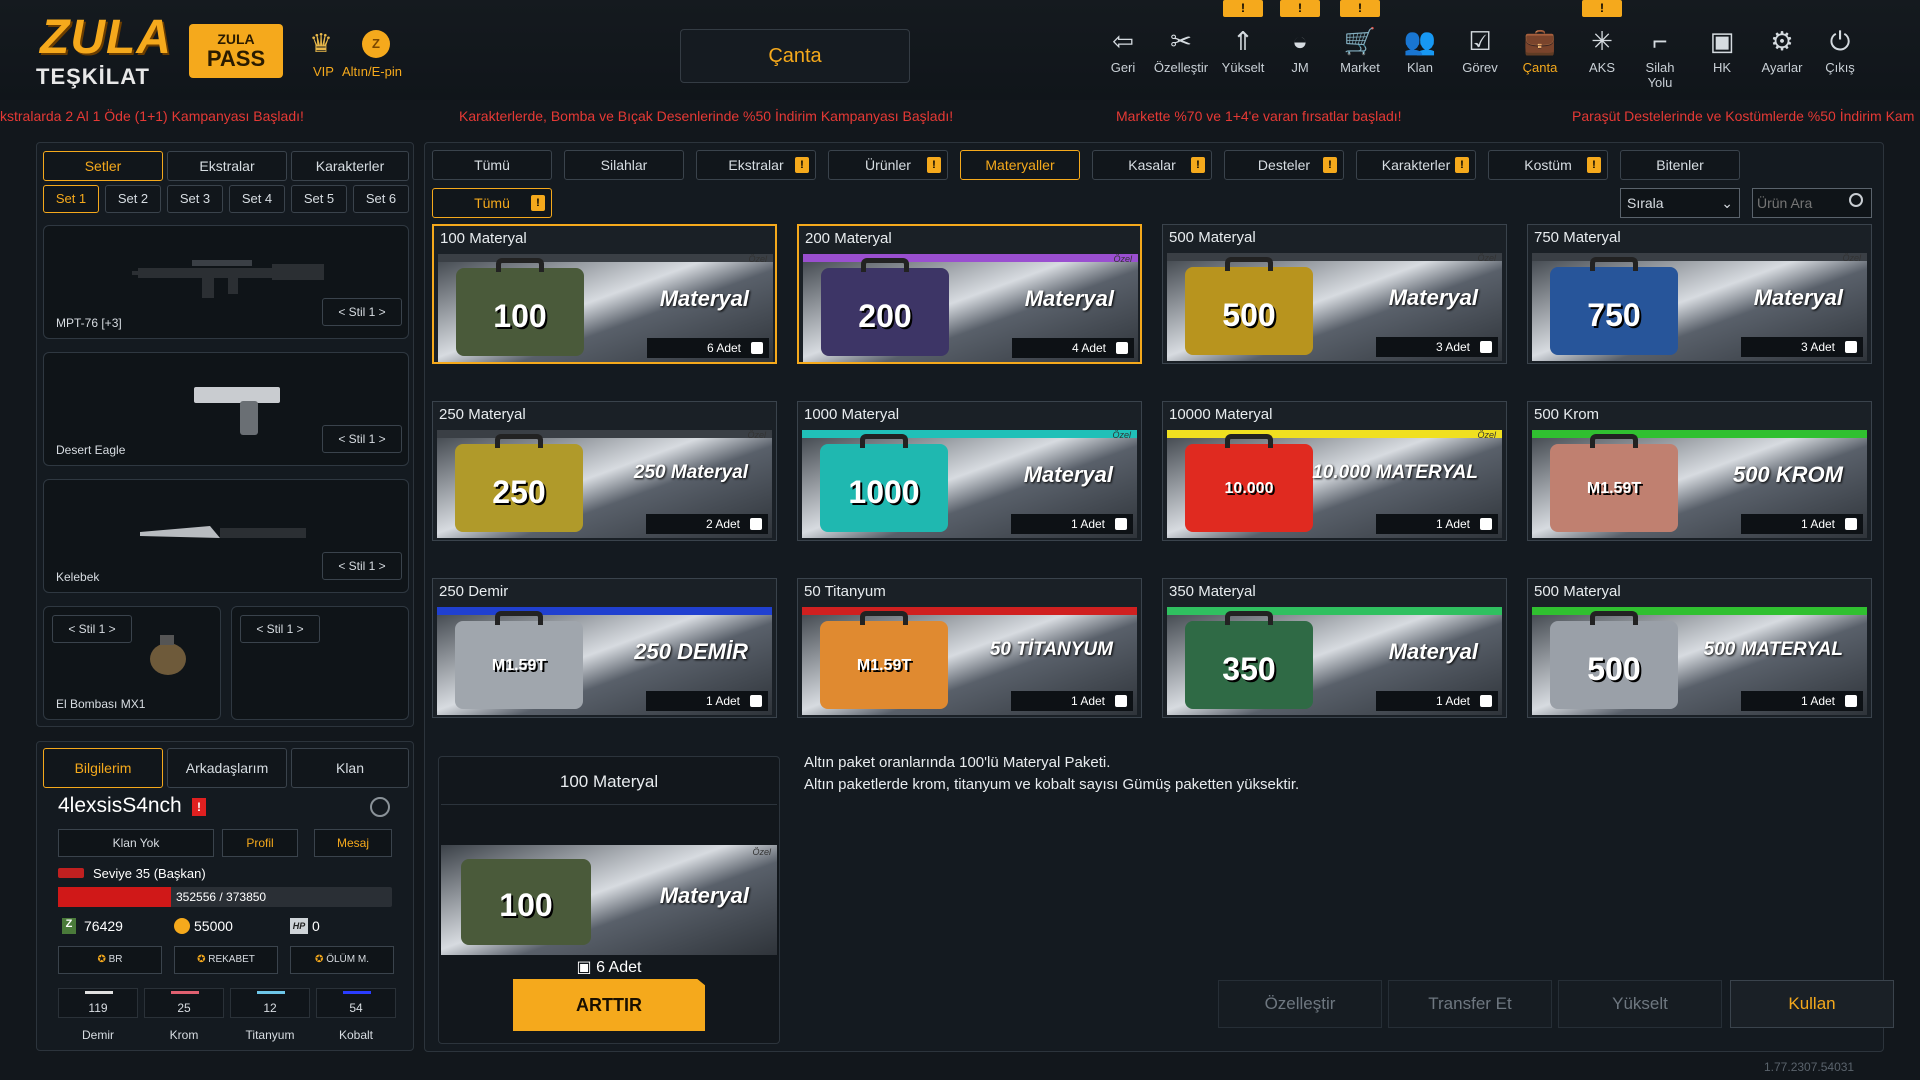 The image size is (1920, 1080). What do you see at coordinates (260, 843) in the screenshot?
I see `profile-button: Profil` at bounding box center [260, 843].